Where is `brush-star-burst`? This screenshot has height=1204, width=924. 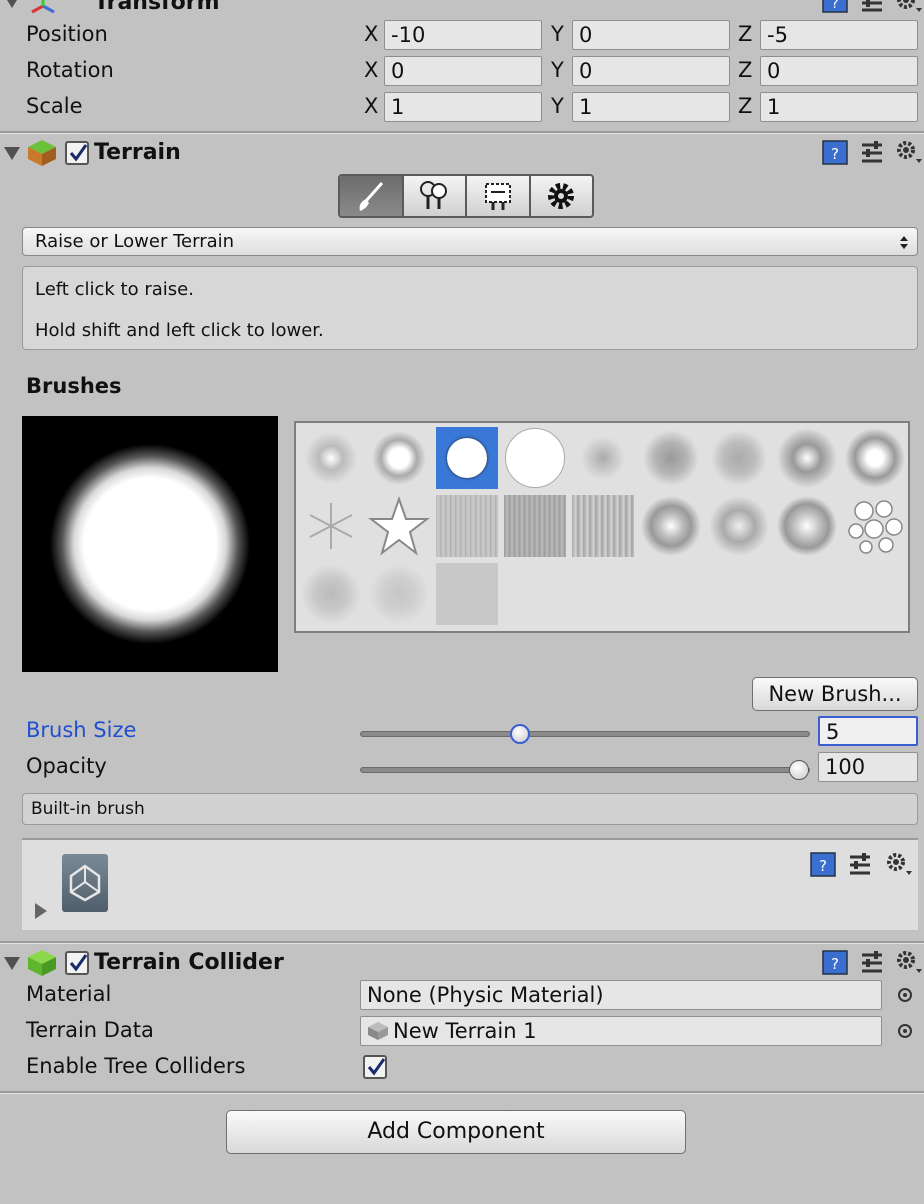
brush-star-burst is located at coordinates (331, 526).